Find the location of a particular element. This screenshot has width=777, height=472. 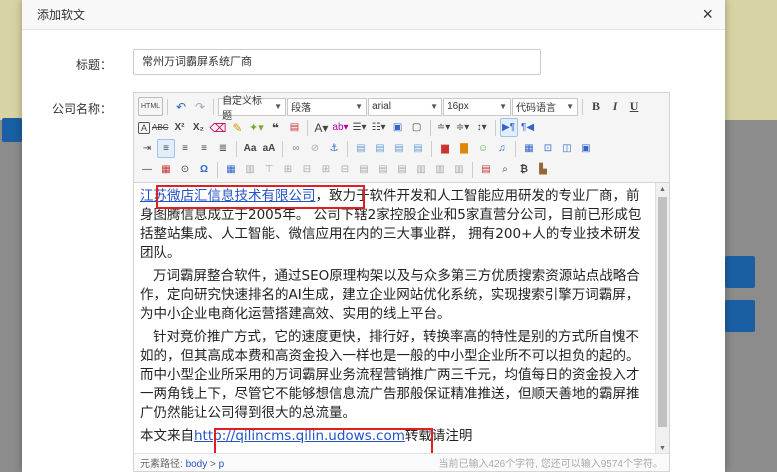

format-brush-icon: ✎ is located at coordinates (237, 127).